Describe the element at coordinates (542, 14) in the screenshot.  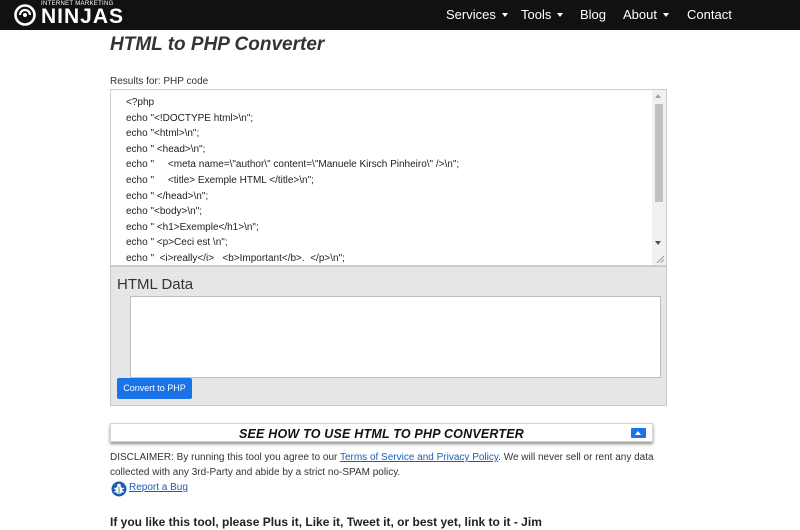
I see `nav-tools: Tools` at that location.